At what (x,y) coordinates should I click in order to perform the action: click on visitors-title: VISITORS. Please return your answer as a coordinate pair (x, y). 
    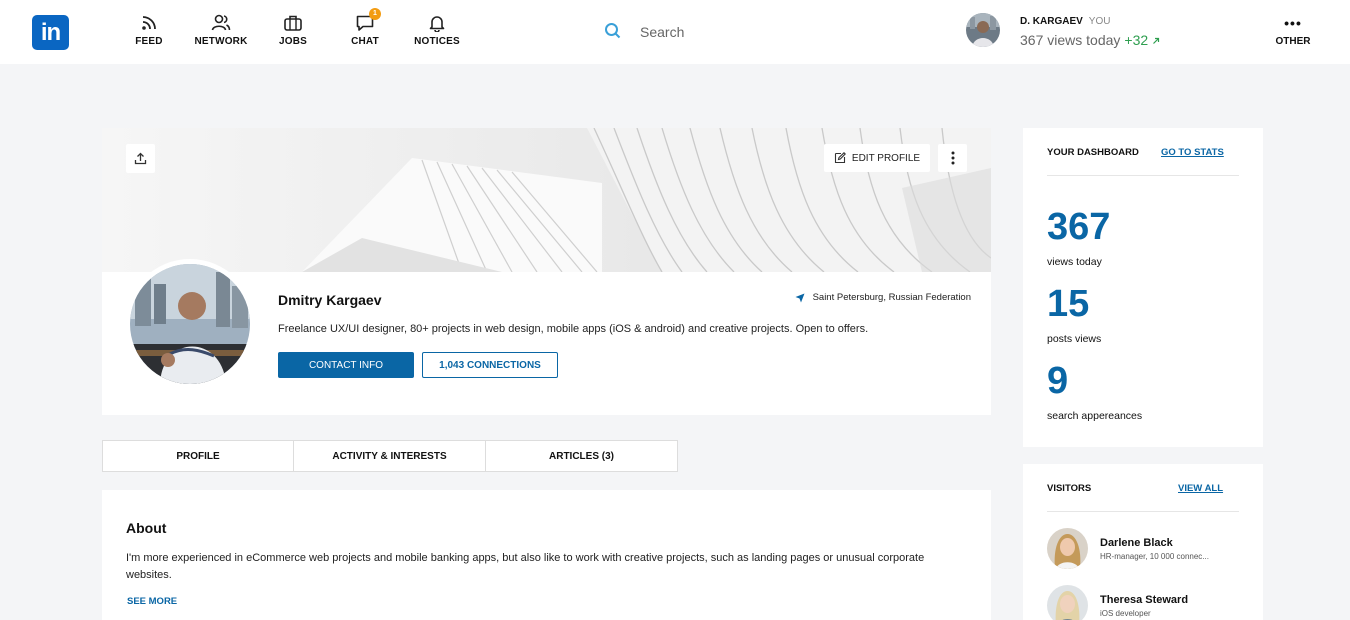
    Looking at the image, I should click on (1069, 488).